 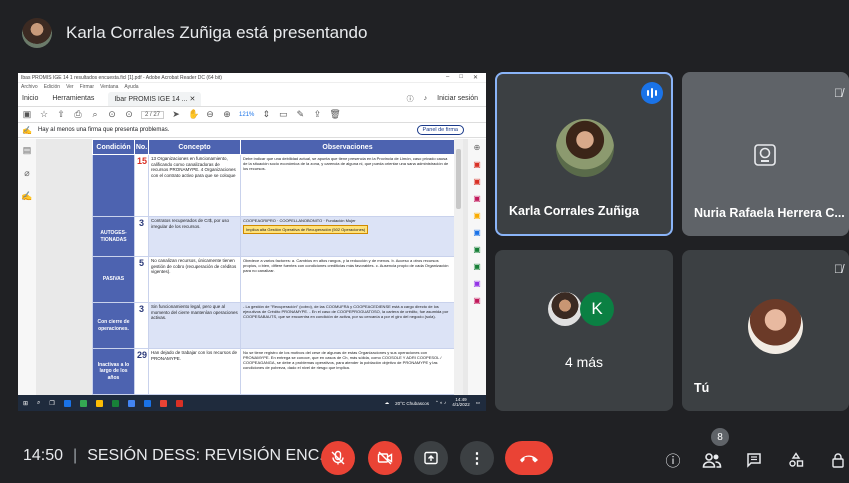 I want to click on page-thumbnails-icon: ▤, so click(x=27, y=150).